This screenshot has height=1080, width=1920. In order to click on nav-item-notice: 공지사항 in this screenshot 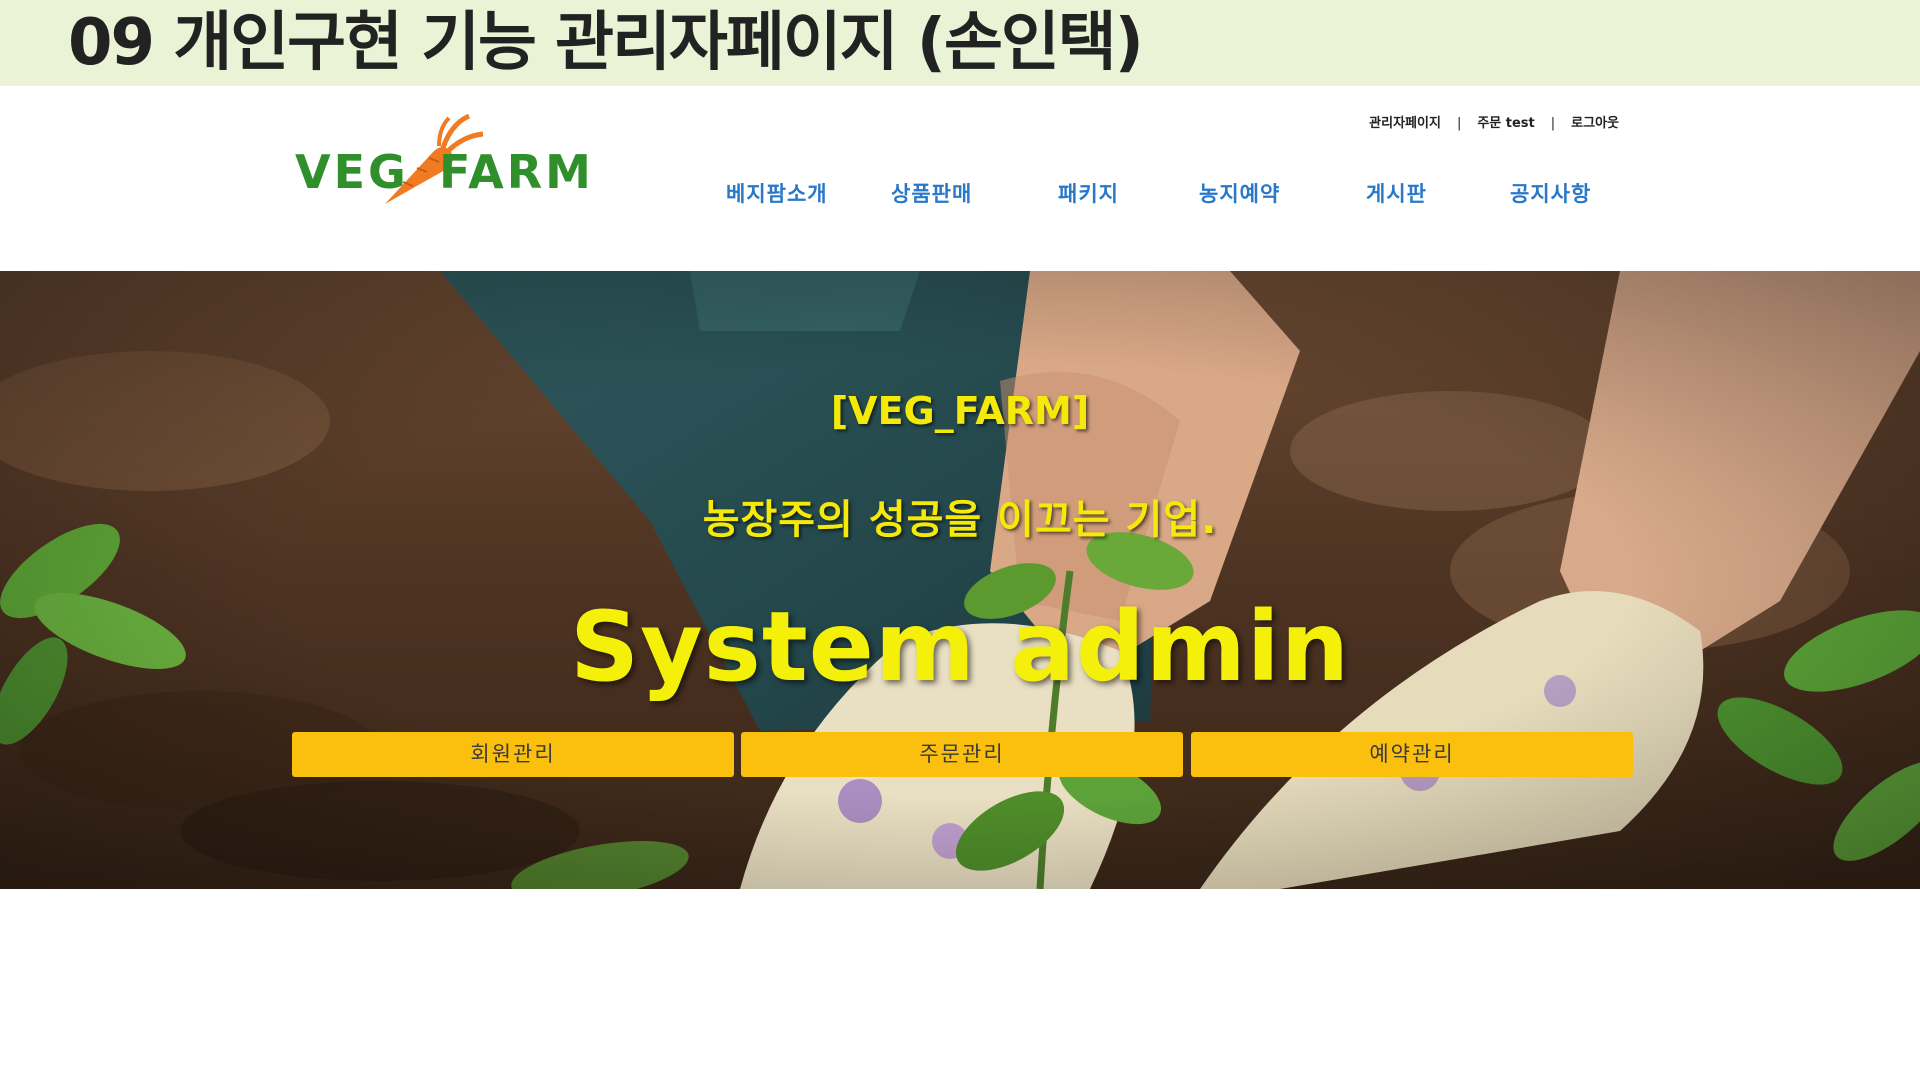, I will do `click(1550, 193)`.